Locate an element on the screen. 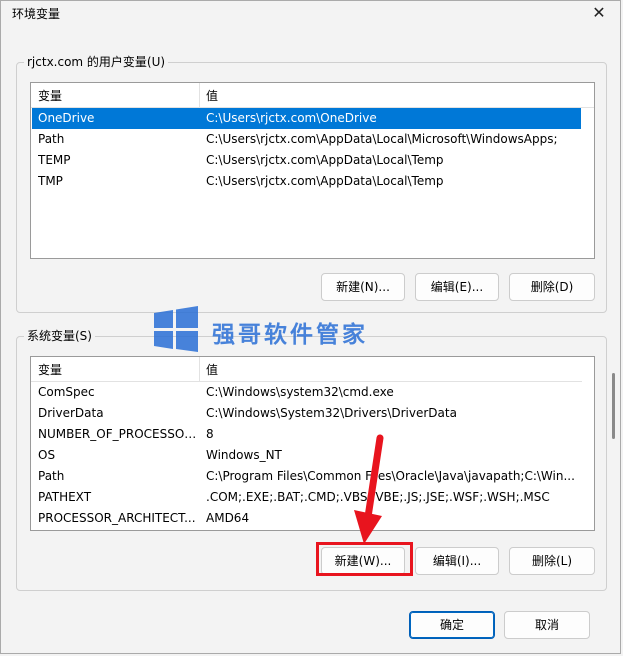 The image size is (623, 656). table-row: OneDrive C:\Users\rjctx.com\OneDrive is located at coordinates (306, 118).